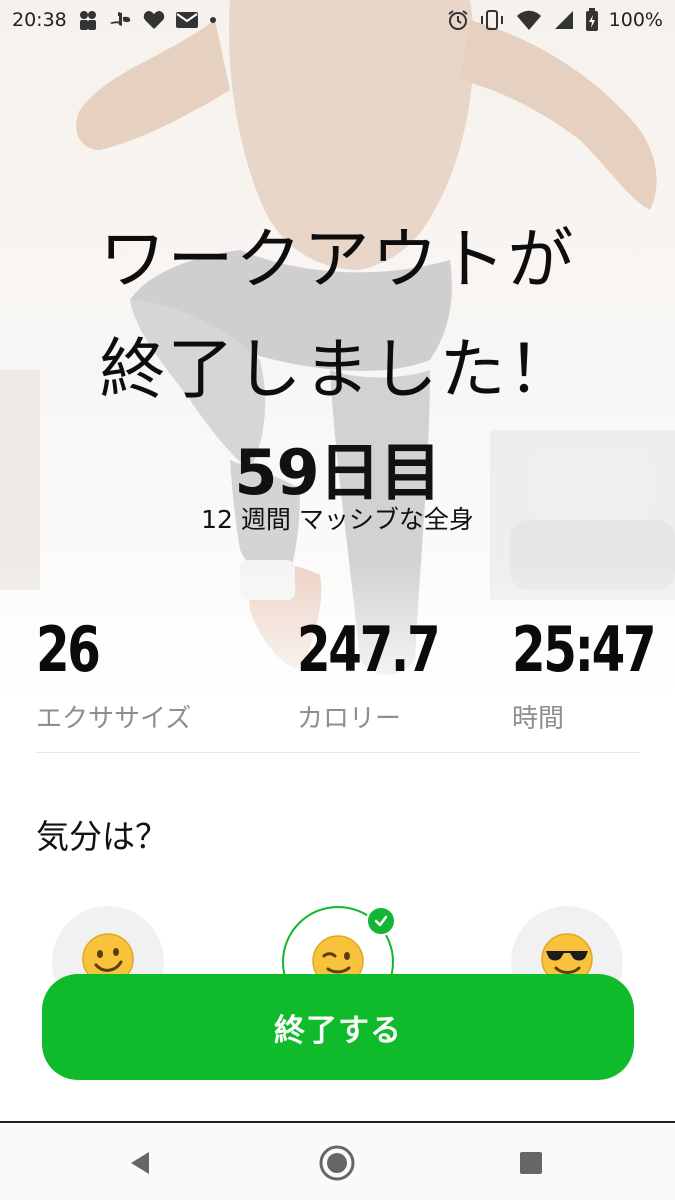 The image size is (675, 1200). Describe the element at coordinates (592, 20) in the screenshot. I see `battery-icon` at that location.